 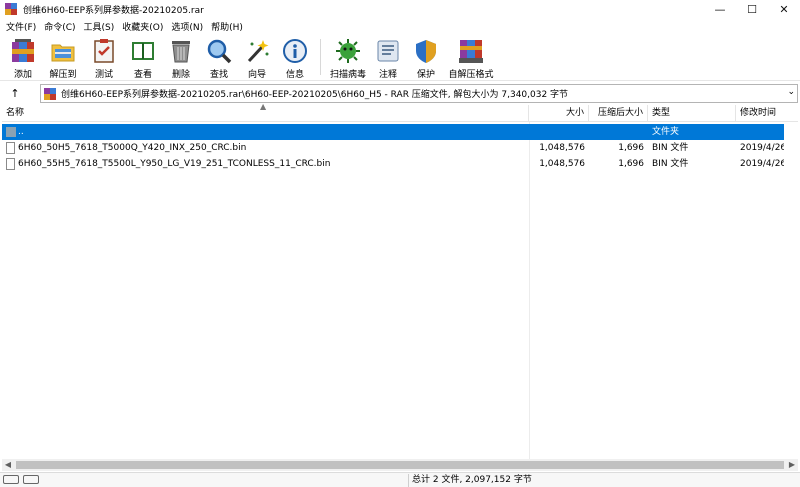 I want to click on trash-icon, so click(x=181, y=51).